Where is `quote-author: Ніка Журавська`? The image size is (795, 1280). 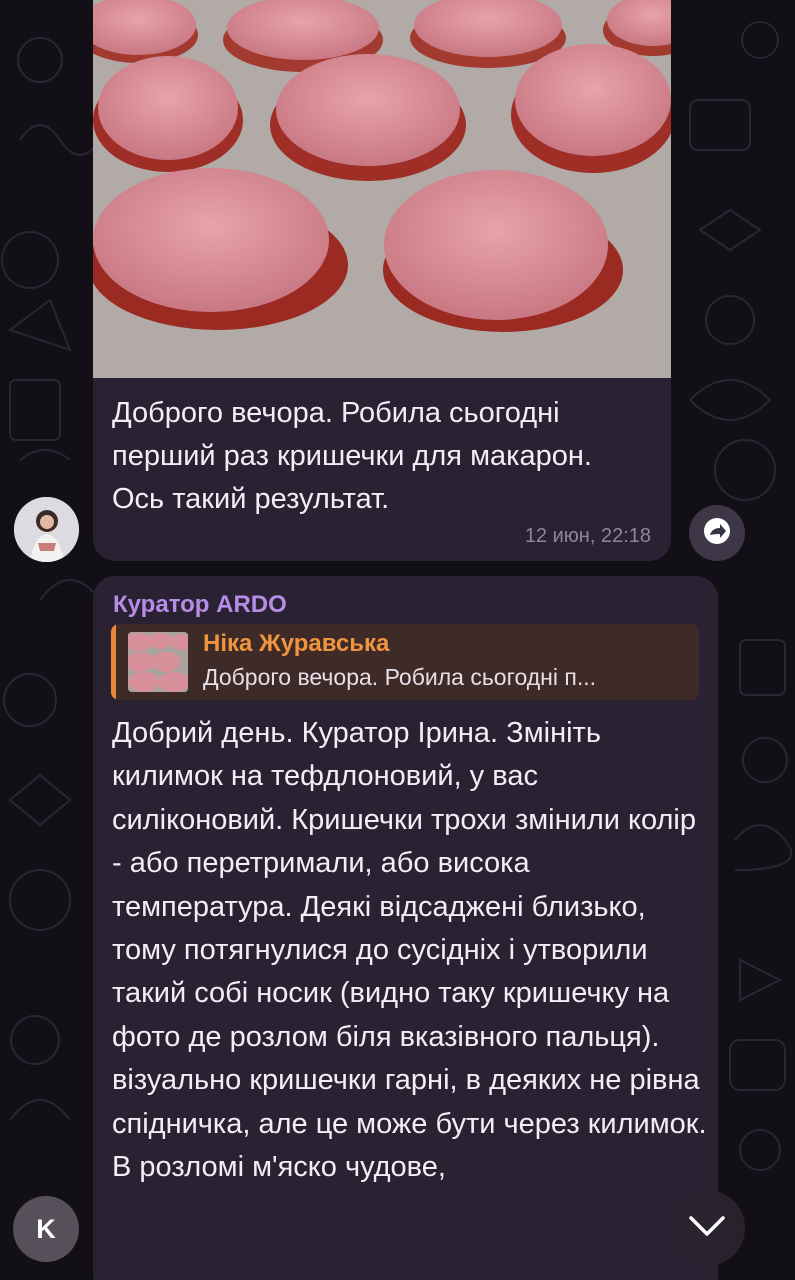 quote-author: Ніка Журавська is located at coordinates (296, 643).